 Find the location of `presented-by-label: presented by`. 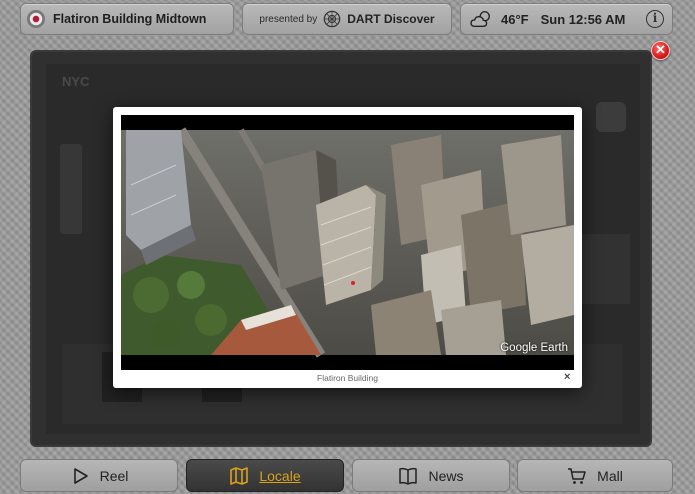

presented-by-label: presented by is located at coordinates (288, 19).